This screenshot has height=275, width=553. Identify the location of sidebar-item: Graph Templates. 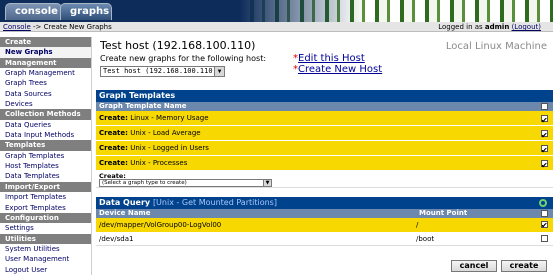
(45, 156).